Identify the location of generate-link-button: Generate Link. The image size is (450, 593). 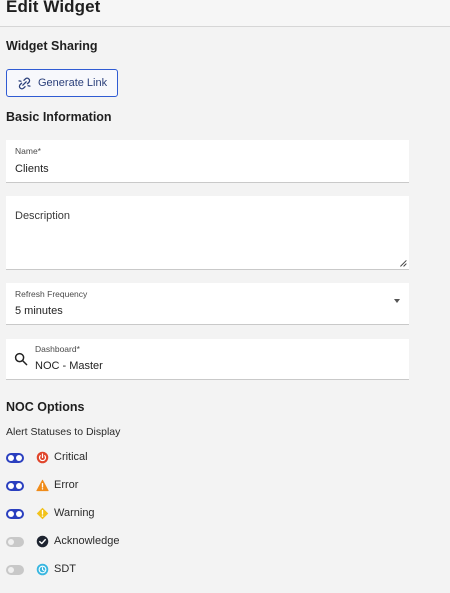
(62, 83).